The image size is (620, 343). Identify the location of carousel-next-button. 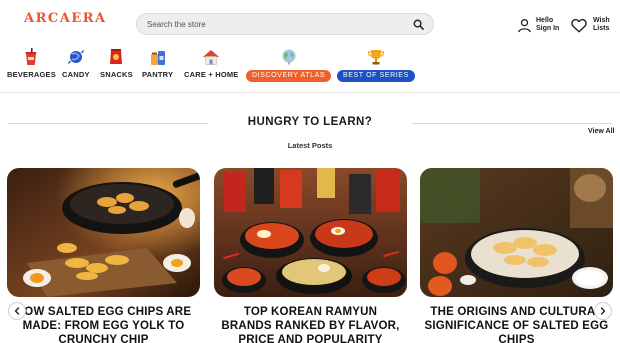
(603, 311).